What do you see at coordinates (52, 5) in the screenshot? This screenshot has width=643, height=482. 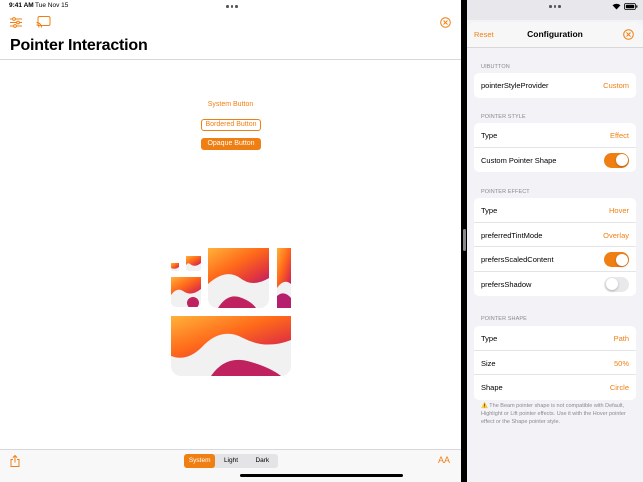 I see `status-date: Tue Nov 15` at bounding box center [52, 5].